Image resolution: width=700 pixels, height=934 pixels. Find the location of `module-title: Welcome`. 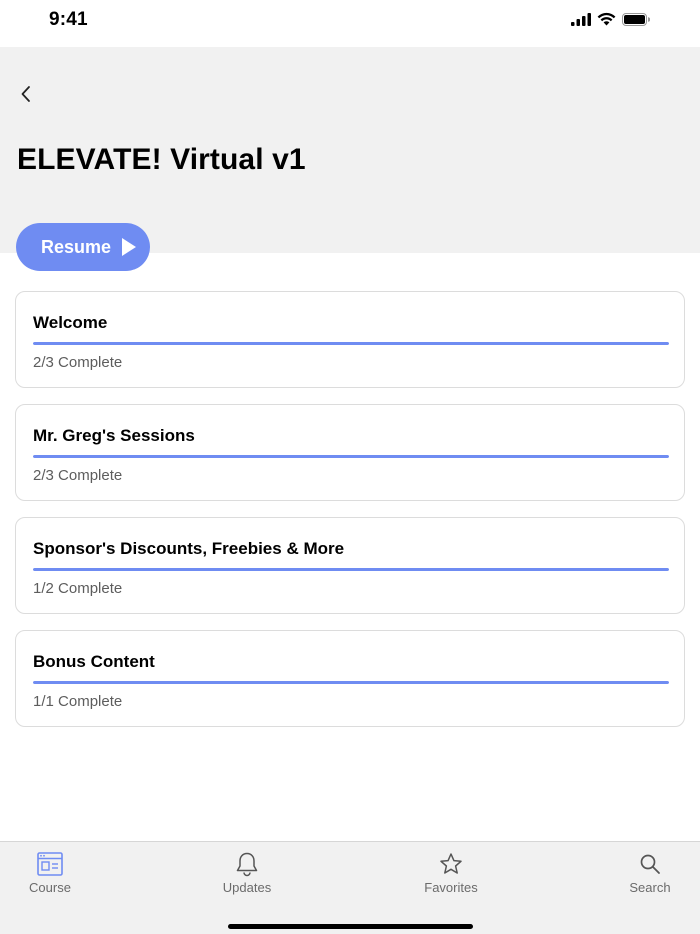

module-title: Welcome is located at coordinates (70, 322).